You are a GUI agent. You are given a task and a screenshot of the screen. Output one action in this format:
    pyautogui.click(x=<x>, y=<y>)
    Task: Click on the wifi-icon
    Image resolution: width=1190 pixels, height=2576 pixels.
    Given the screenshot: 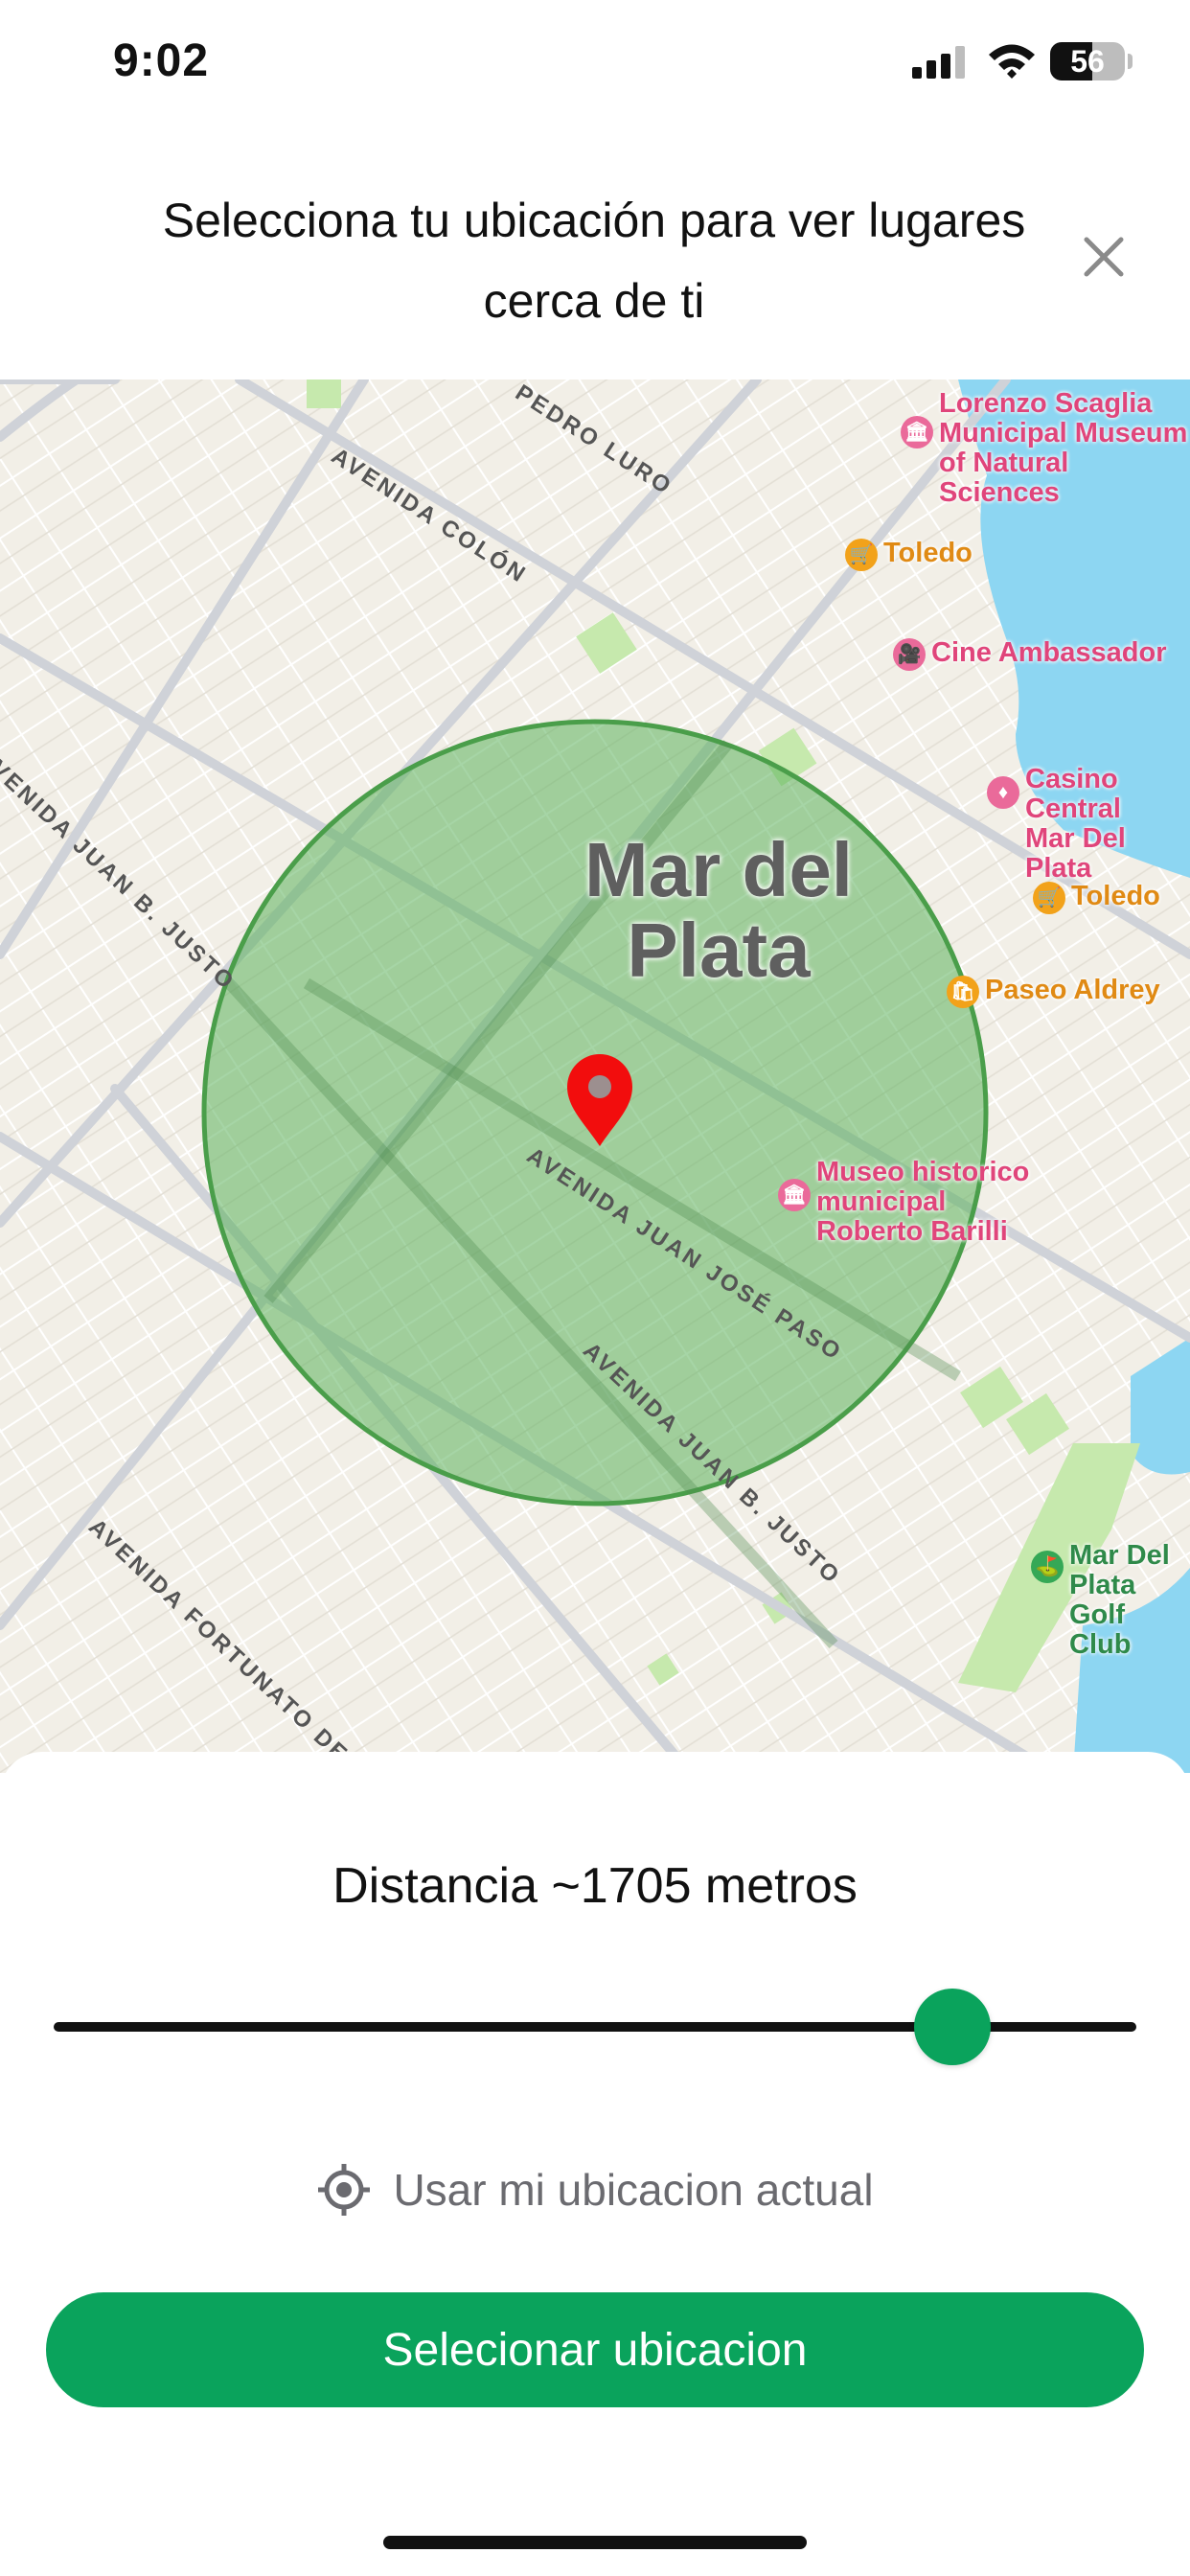 What is the action you would take?
    pyautogui.click(x=1012, y=62)
    